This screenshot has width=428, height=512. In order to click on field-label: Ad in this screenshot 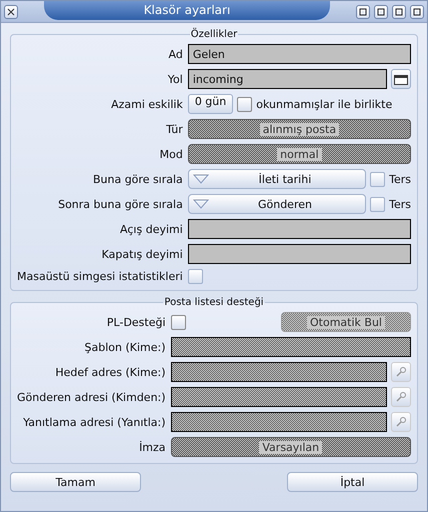, I will do `click(175, 54)`.